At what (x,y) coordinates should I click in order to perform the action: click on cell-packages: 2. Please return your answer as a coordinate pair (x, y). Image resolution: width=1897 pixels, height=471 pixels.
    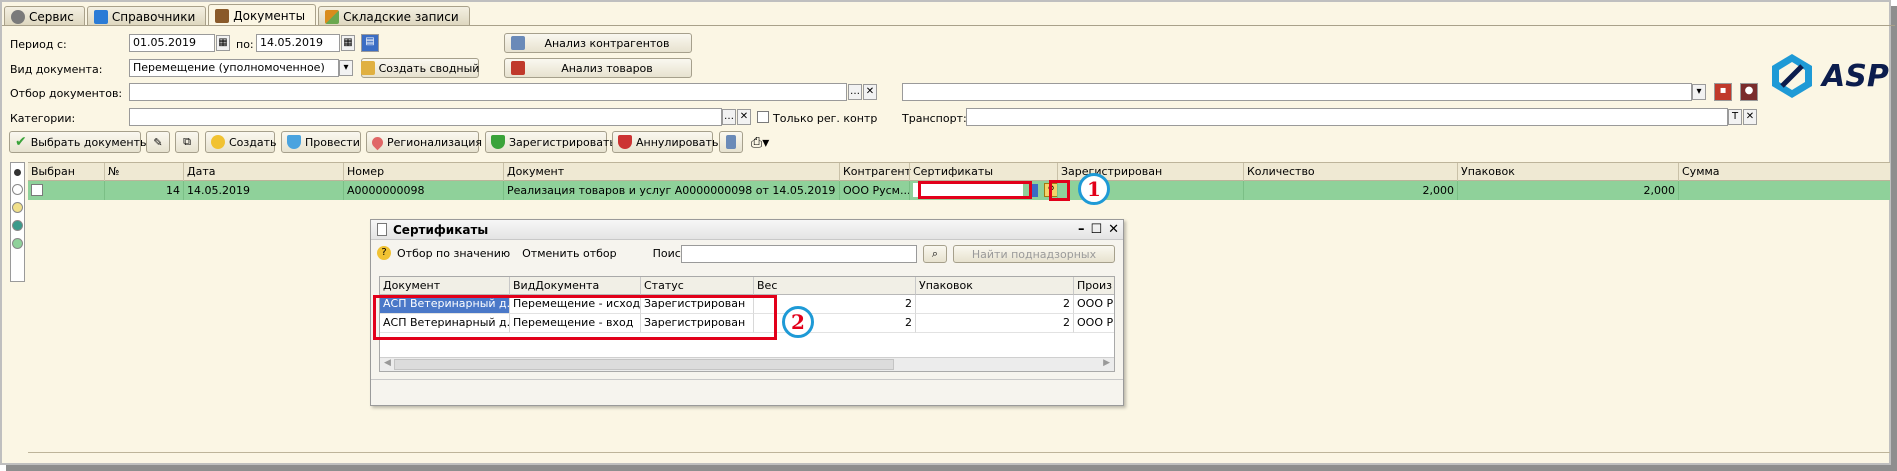
    Looking at the image, I should click on (995, 304).